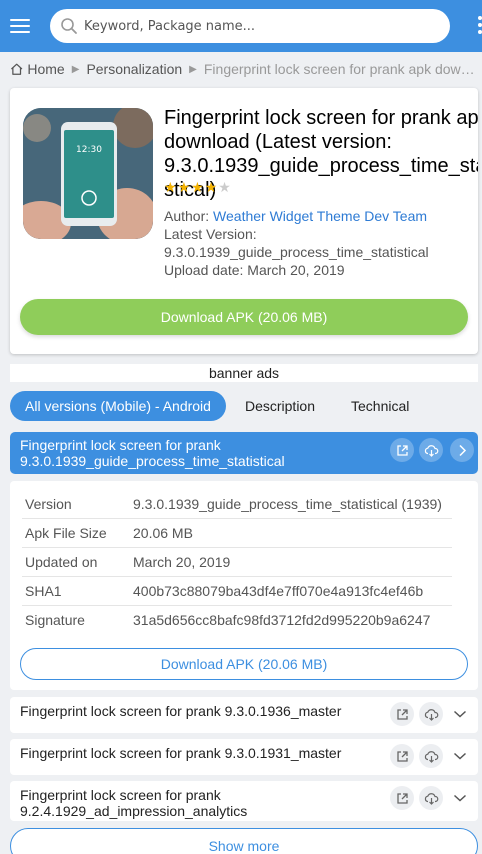 The width and height of the screenshot is (482, 854). I want to click on detail-key: Signature, so click(55, 620).